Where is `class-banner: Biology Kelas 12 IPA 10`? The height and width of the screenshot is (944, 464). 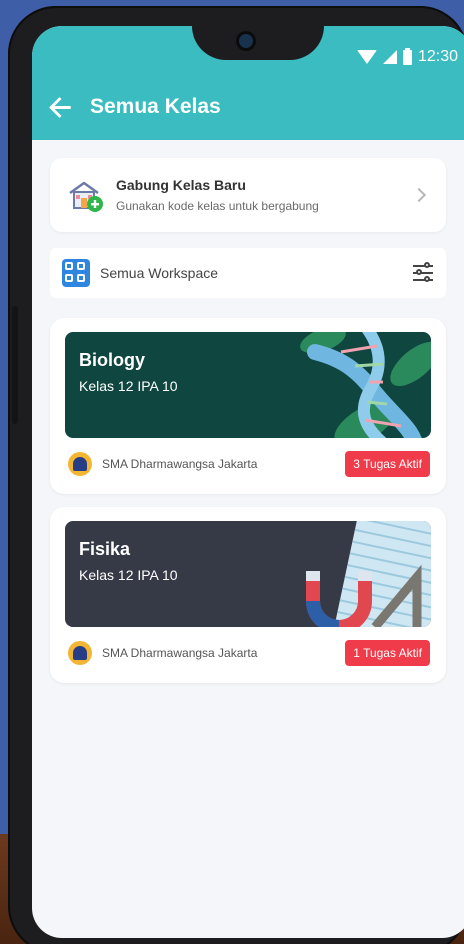 class-banner: Biology Kelas 12 IPA 10 is located at coordinates (248, 385).